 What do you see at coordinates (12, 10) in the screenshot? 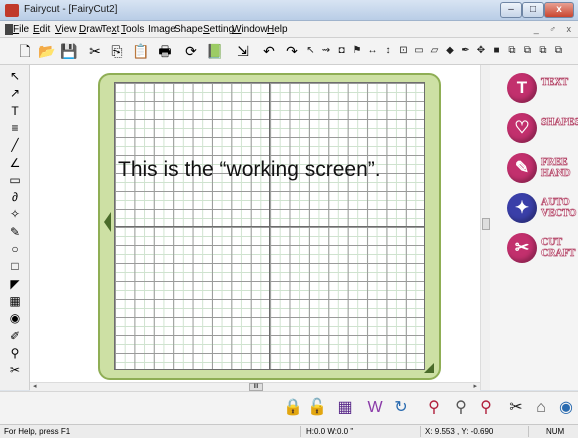
I see `app-icon` at bounding box center [12, 10].